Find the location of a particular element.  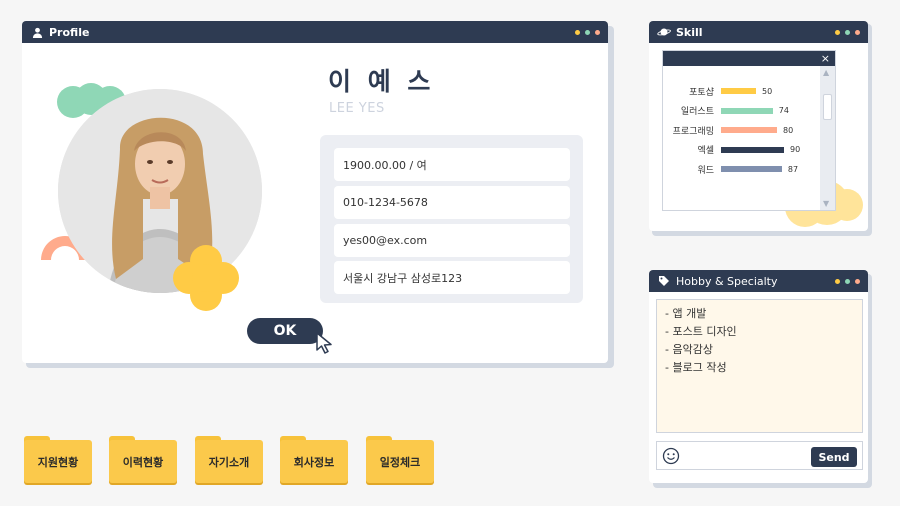

tags-icon is located at coordinates (664, 281).